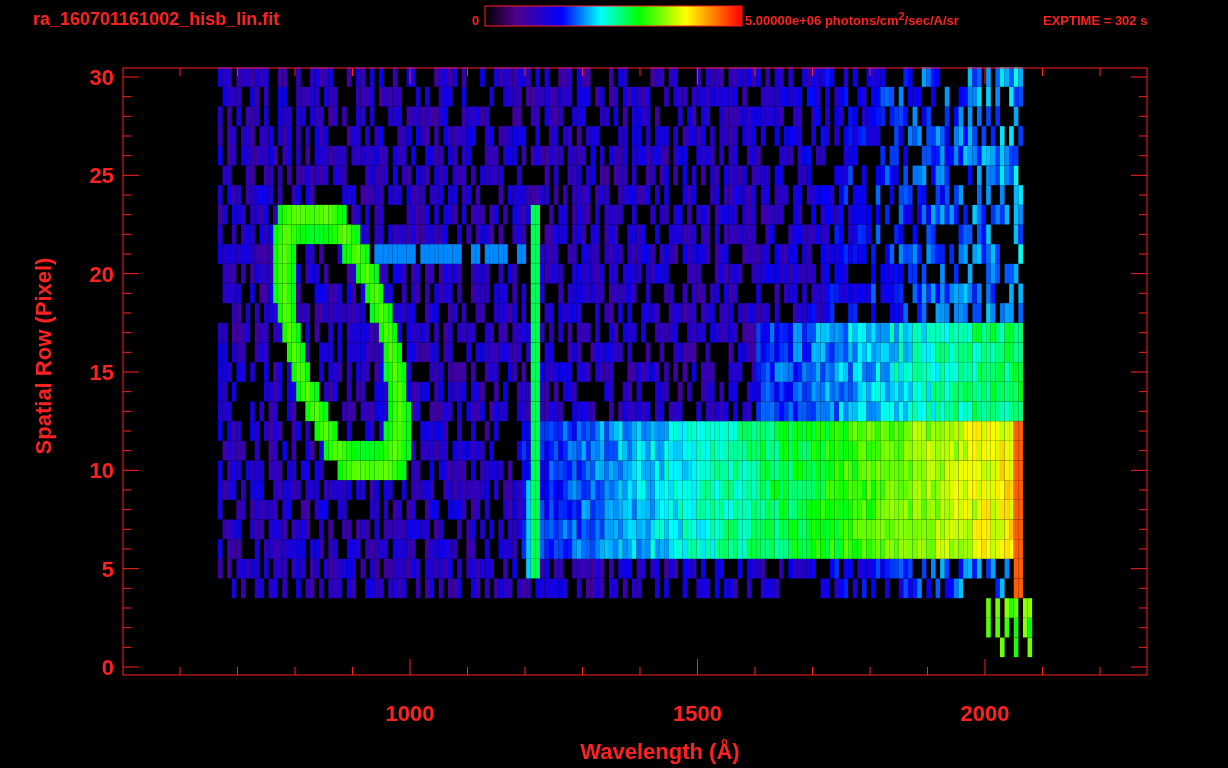 This screenshot has height=768, width=1228. Describe the element at coordinates (985, 713) in the screenshot. I see `x-tick-label: 2000` at that location.